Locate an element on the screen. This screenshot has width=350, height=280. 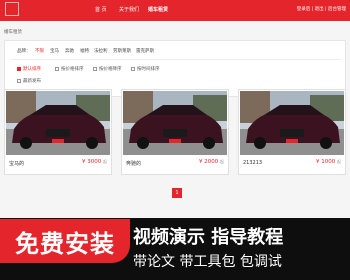
car-price: ¥ 2000 起 is located at coordinates (211, 162).